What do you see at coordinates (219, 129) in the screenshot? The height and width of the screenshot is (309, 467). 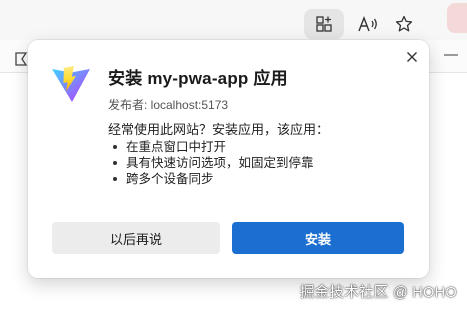 I see `intro-text: 经常使用此网站？安装应用，该应用：` at bounding box center [219, 129].